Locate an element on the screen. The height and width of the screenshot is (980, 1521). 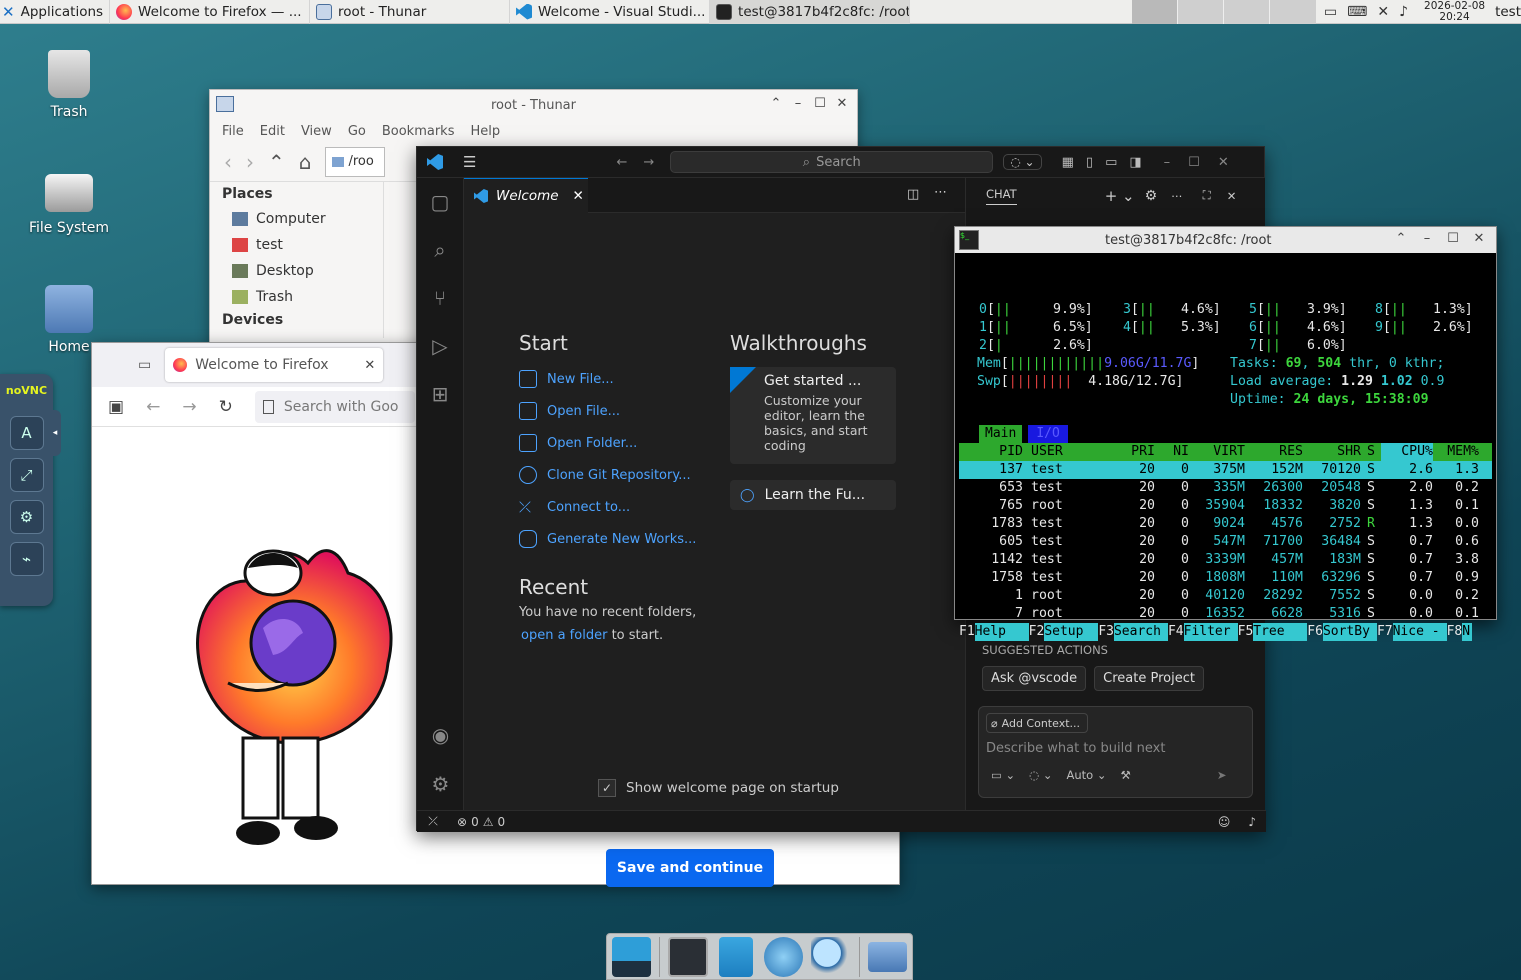
task-terminal: test@3817b4f2c8fc: /root is located at coordinates (810, 12).